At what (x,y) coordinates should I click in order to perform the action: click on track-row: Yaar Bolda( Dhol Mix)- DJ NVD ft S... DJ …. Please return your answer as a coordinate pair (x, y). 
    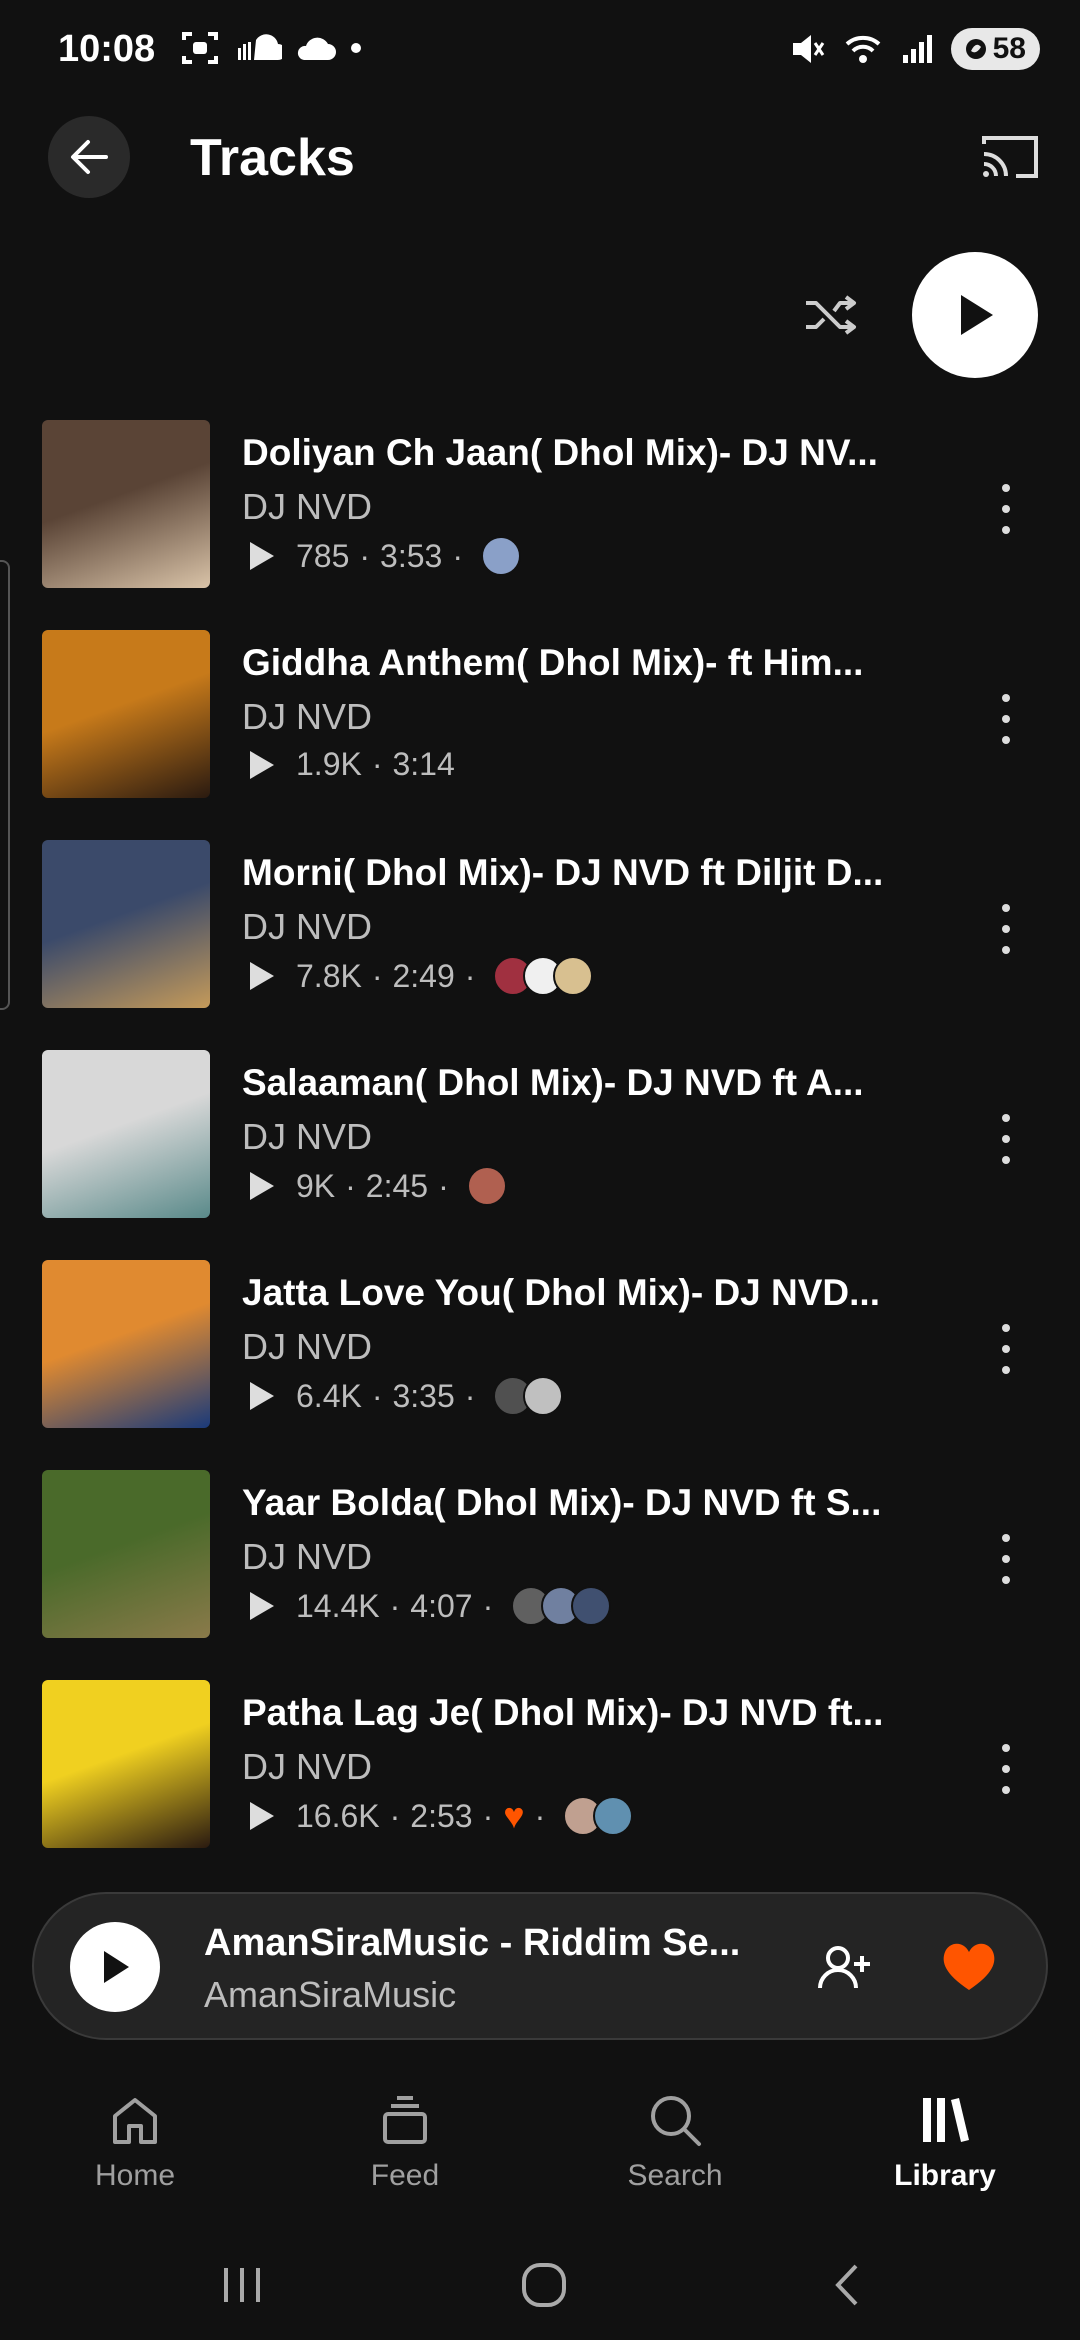
    Looking at the image, I should click on (540, 1555).